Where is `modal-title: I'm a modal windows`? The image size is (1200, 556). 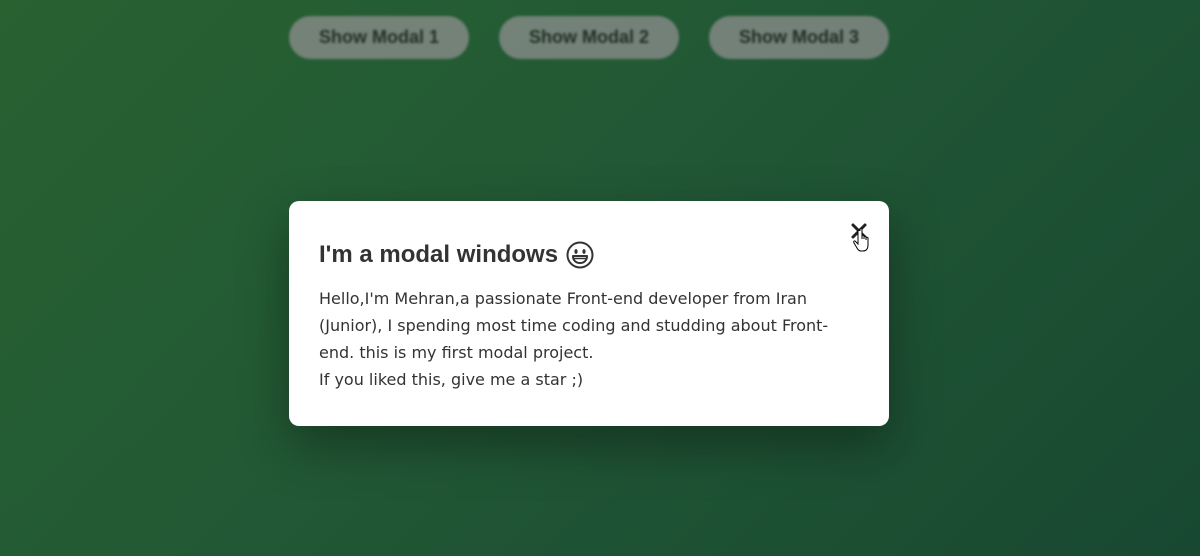 modal-title: I'm a modal windows is located at coordinates (589, 255).